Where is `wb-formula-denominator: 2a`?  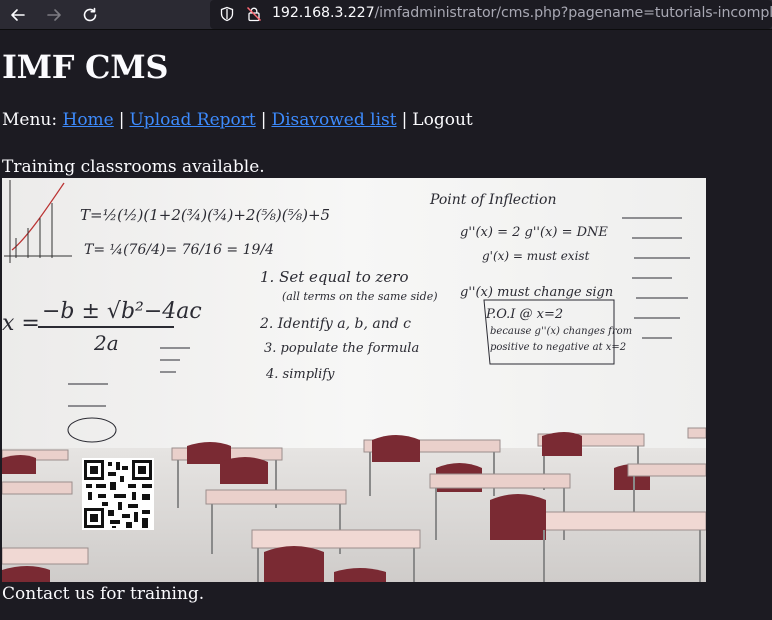 wb-formula-denominator: 2a is located at coordinates (106, 343).